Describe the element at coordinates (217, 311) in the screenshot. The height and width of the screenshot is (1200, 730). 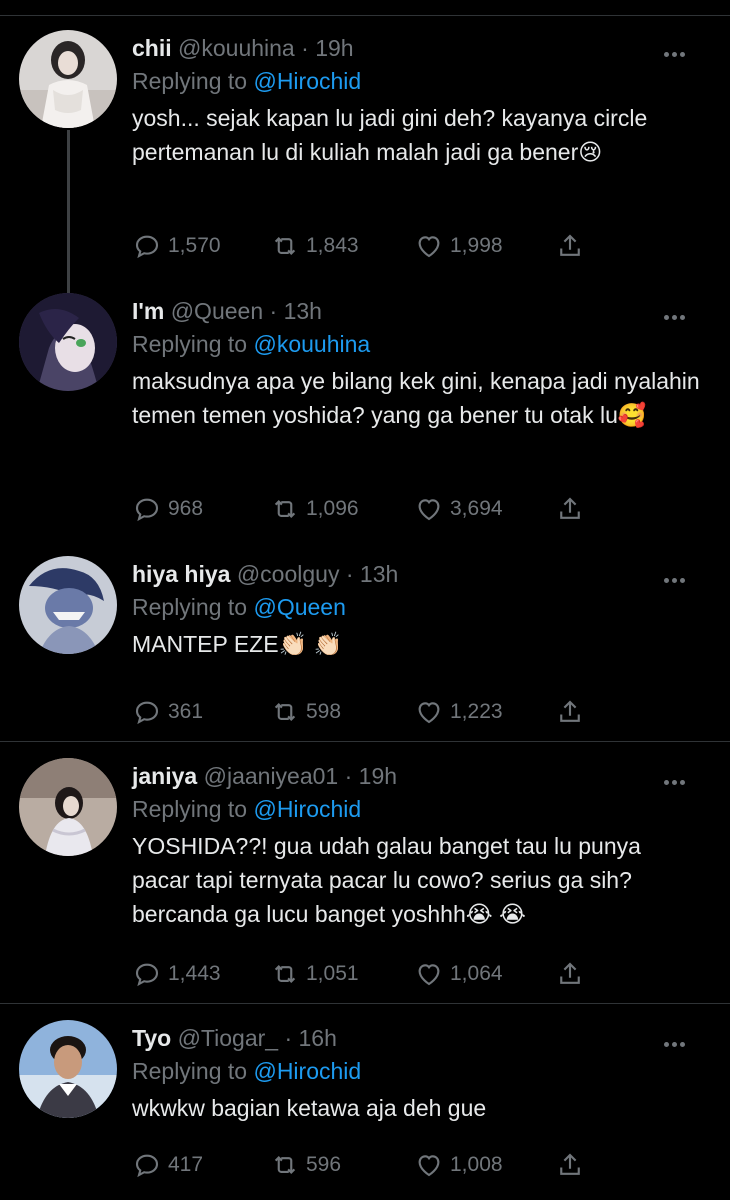
I see `username: @Queen` at that location.